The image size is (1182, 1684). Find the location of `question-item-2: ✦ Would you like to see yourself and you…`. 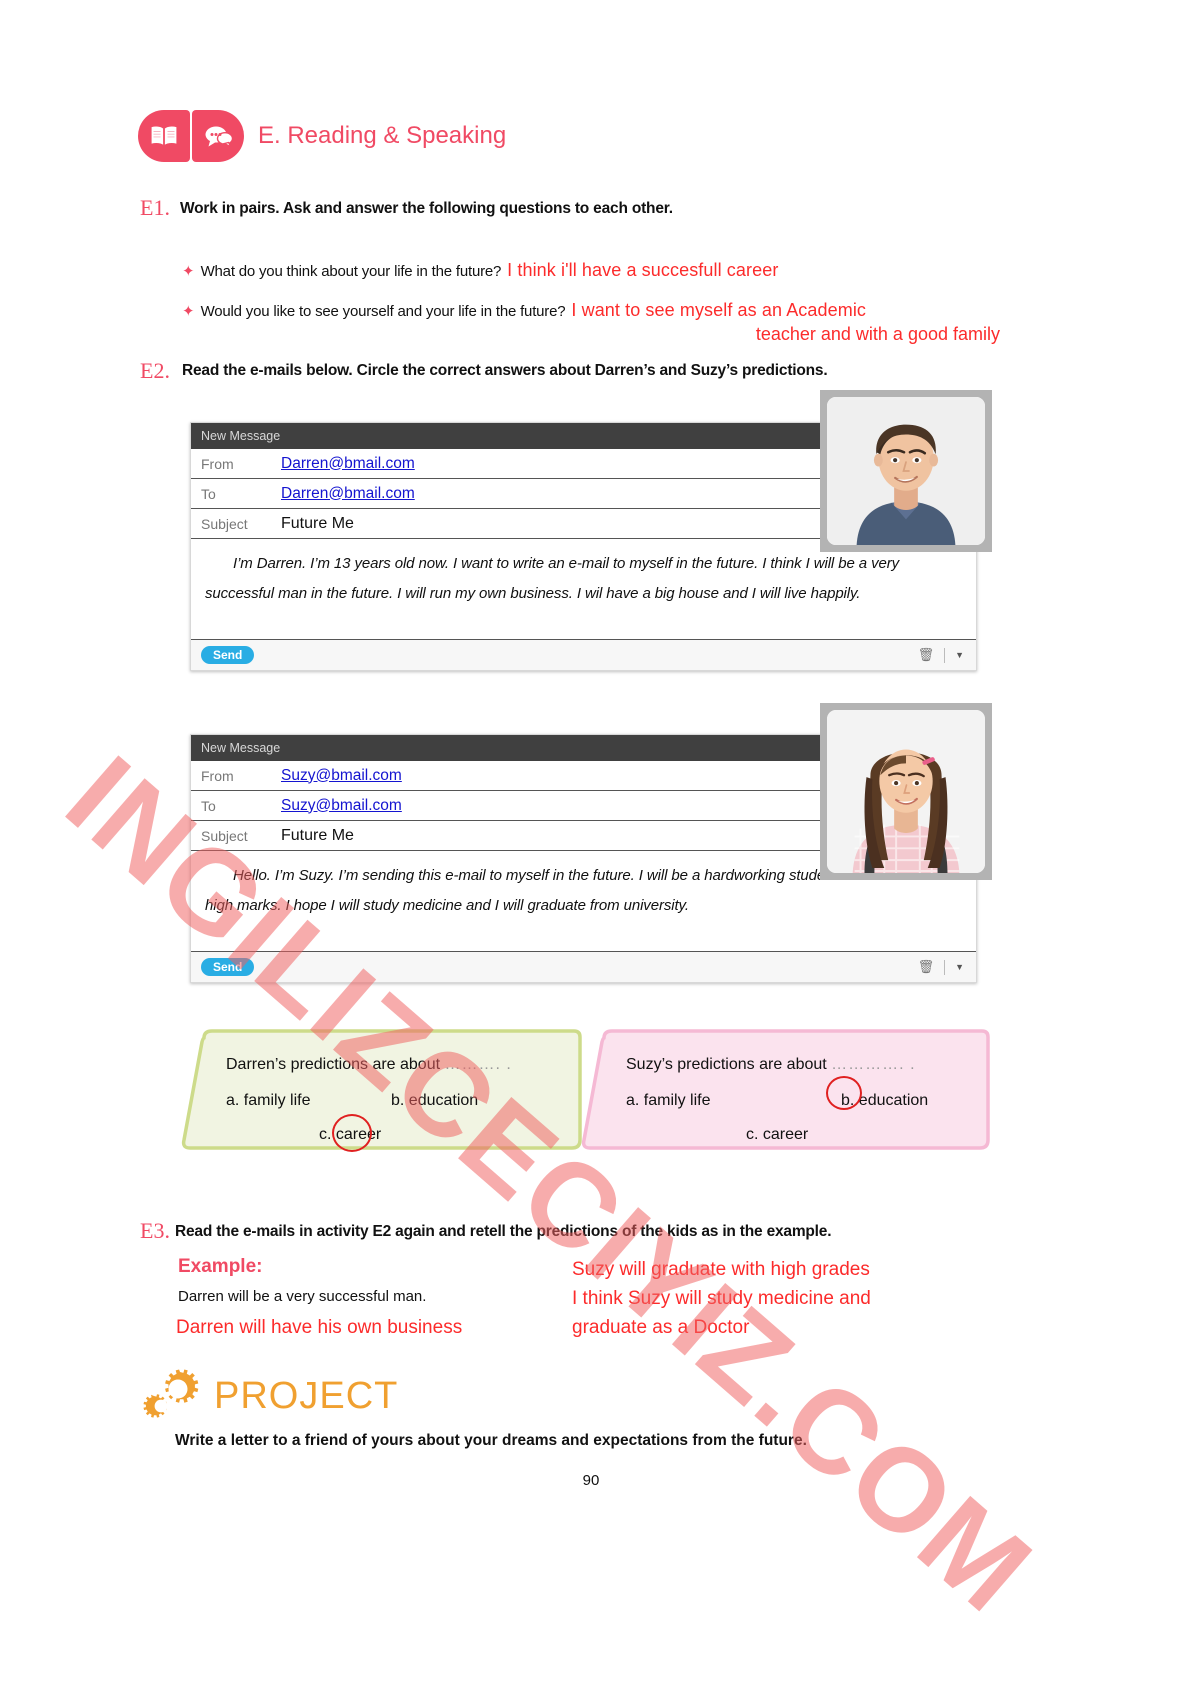

question-item-2: ✦ Would you like to see yourself and you… is located at coordinates (524, 310).